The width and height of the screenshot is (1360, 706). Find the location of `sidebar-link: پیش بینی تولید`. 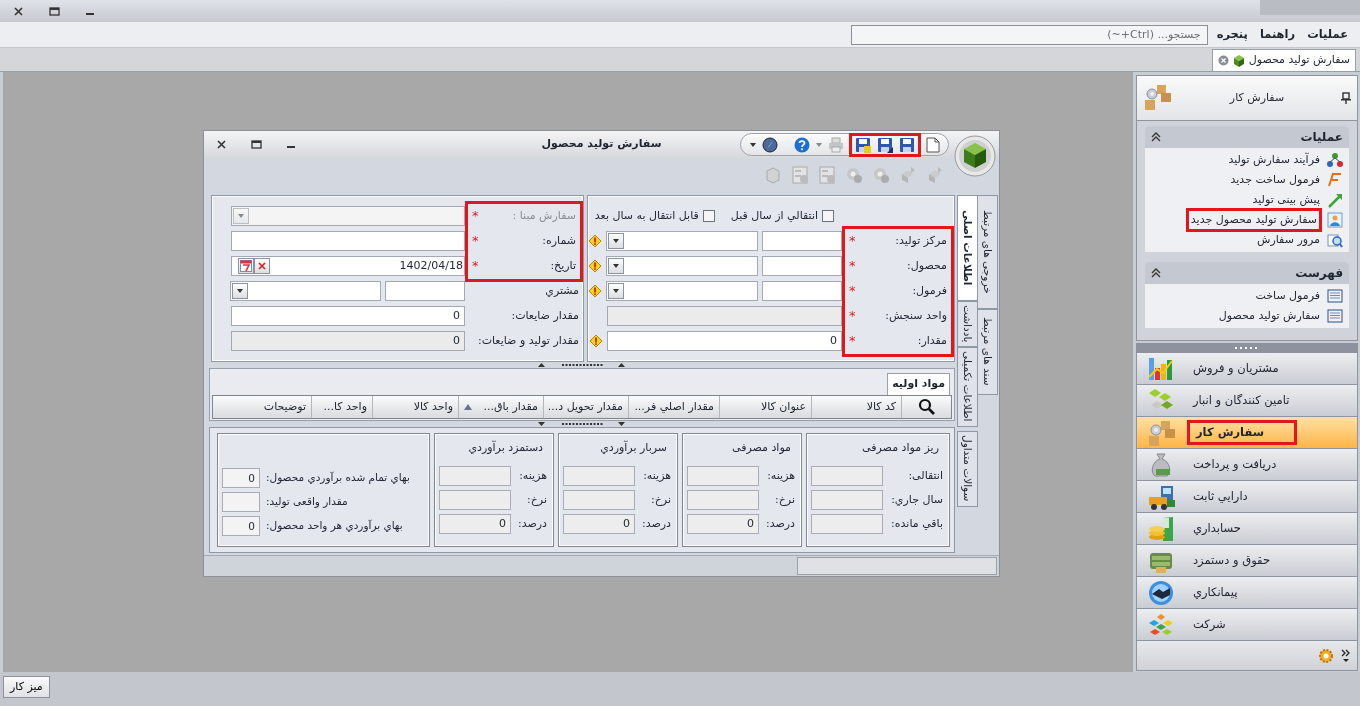

sidebar-link: پیش بینی تولید is located at coordinates (1286, 200).